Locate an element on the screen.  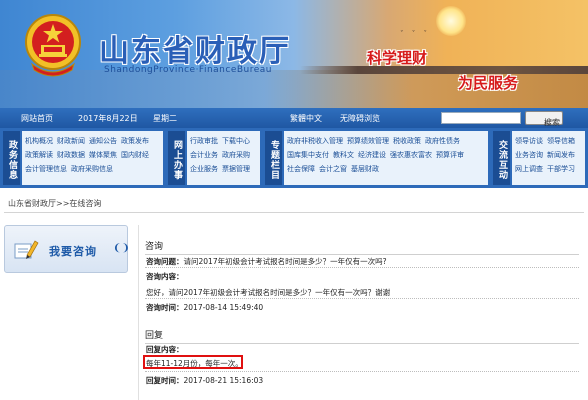
consult-time: 2017-08-14 15:49:40 is located at coordinates (223, 307).